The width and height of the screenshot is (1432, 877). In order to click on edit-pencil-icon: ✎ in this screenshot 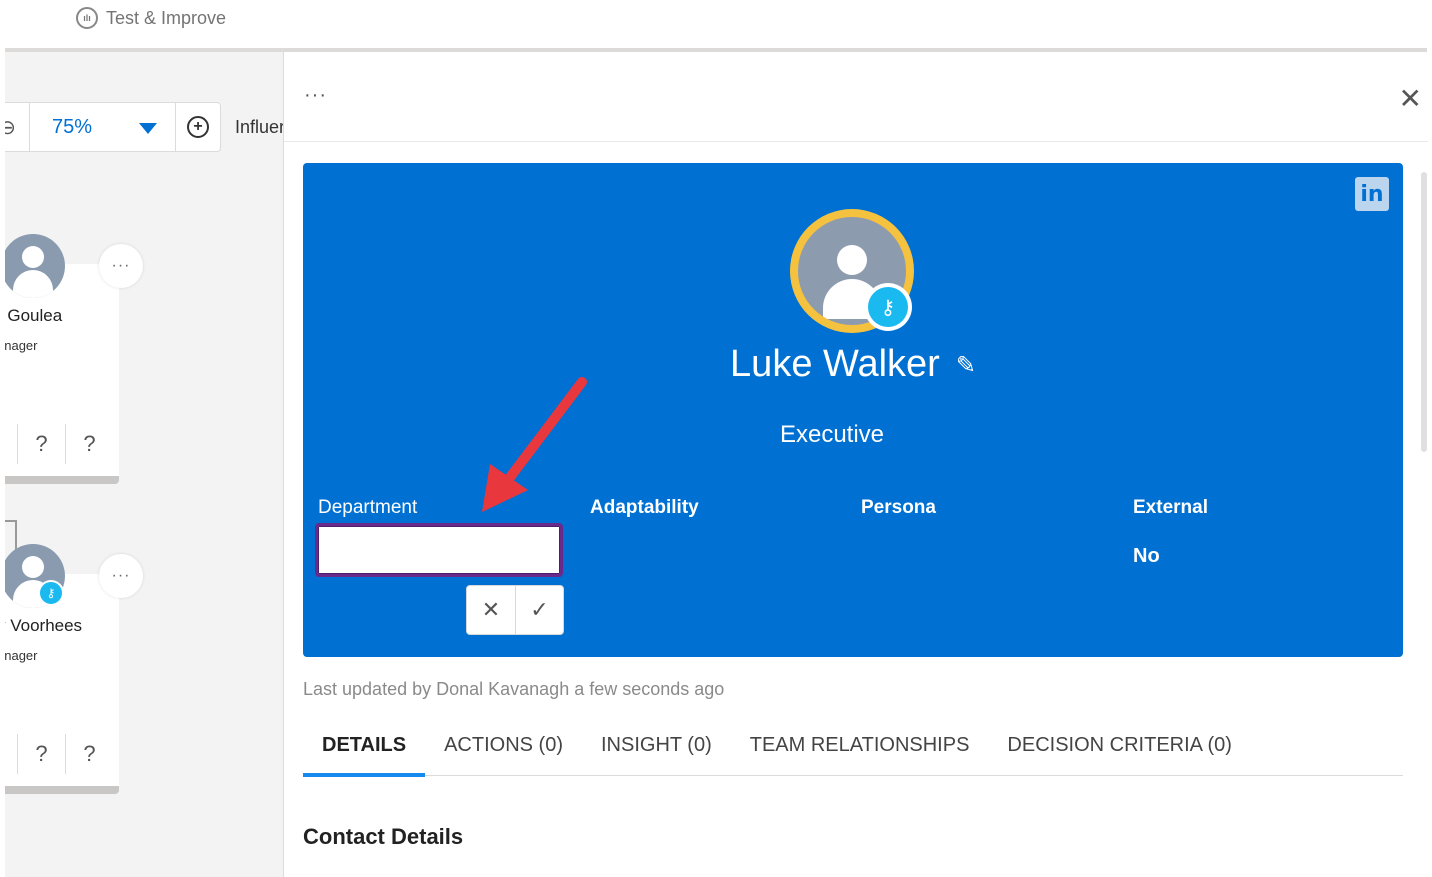, I will do `click(966, 365)`.